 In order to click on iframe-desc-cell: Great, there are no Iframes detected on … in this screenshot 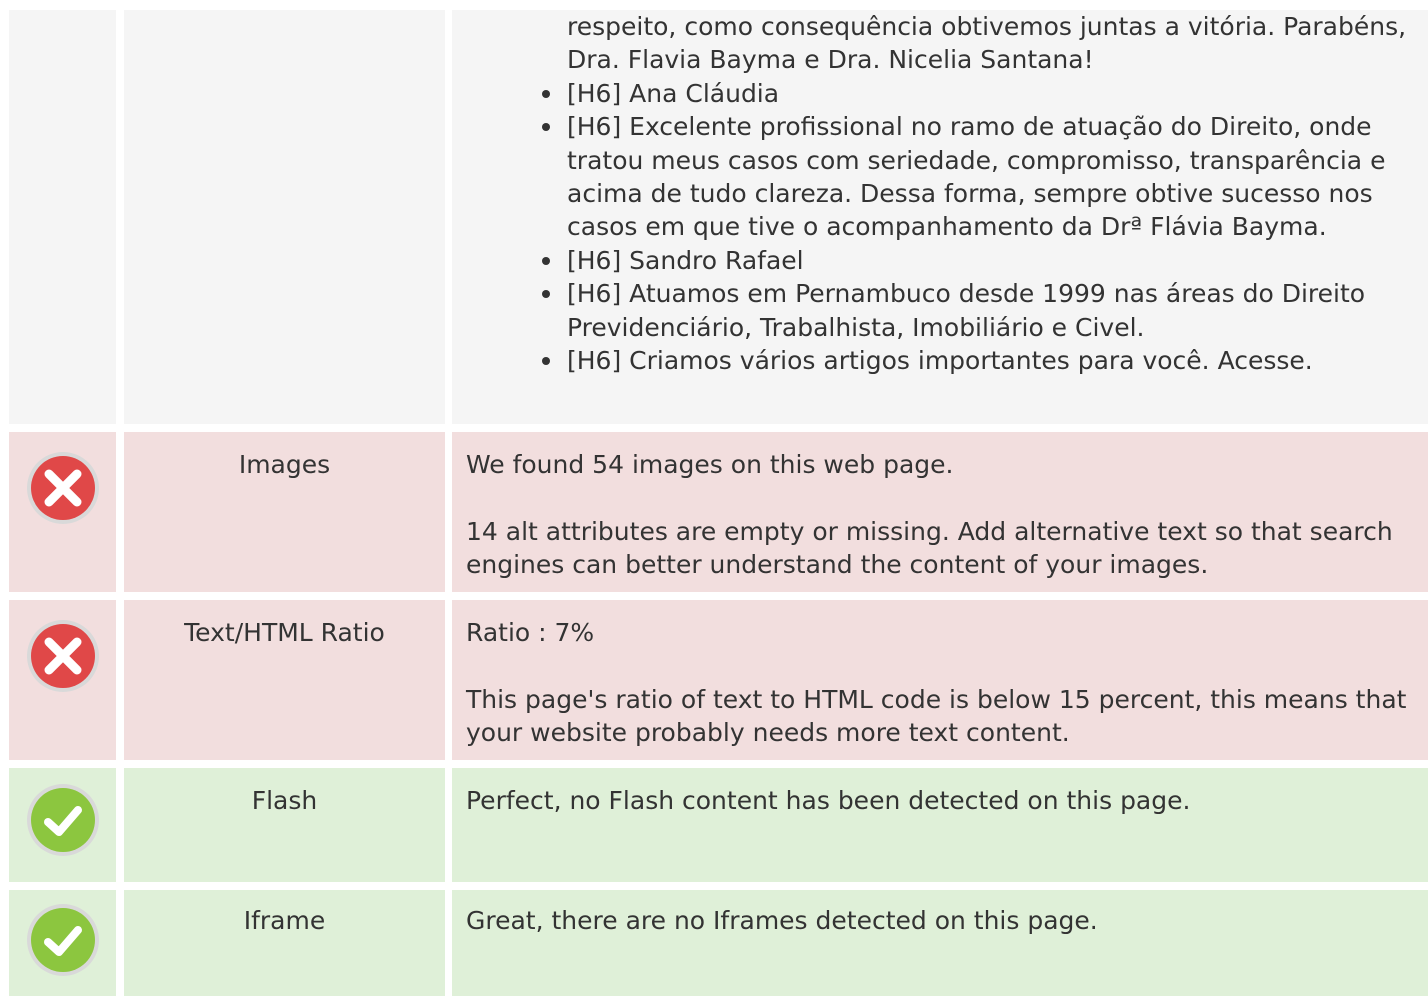, I will do `click(940, 943)`.